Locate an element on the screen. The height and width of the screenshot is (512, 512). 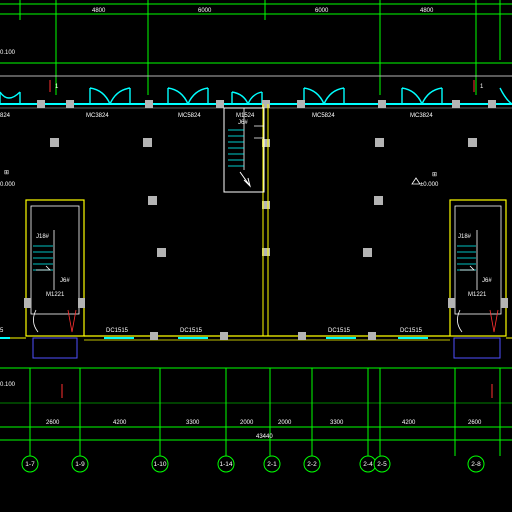
north-wall: 1 1 is located at coordinates (256, 92).